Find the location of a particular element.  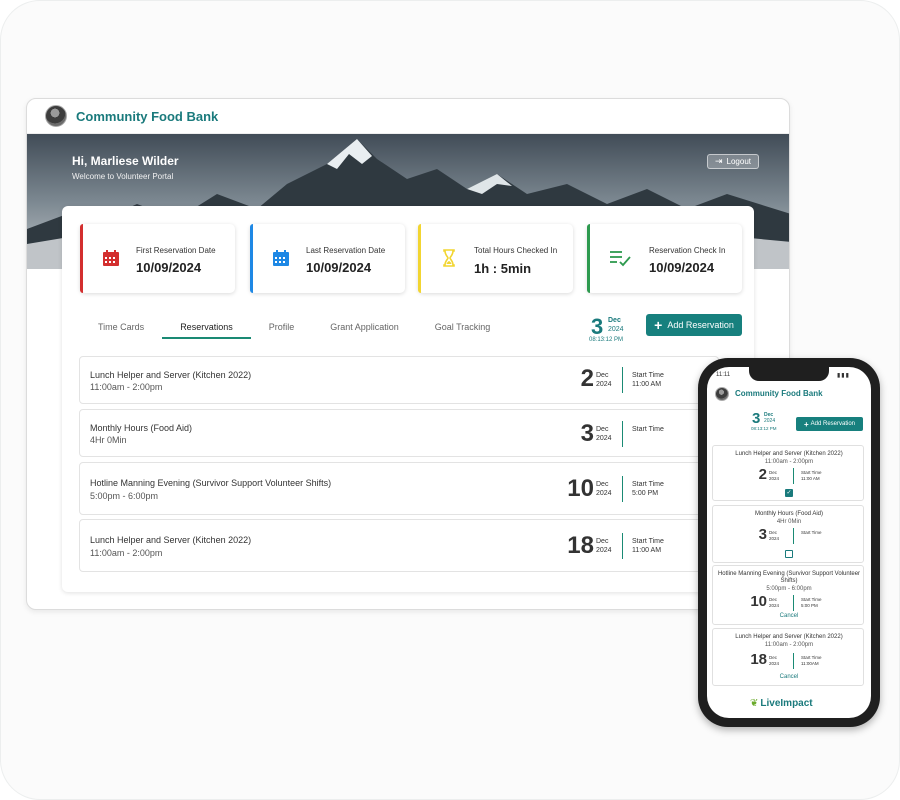

stat-last-reservation: Last Reservation Date 10/09/2024 is located at coordinates (327, 258).